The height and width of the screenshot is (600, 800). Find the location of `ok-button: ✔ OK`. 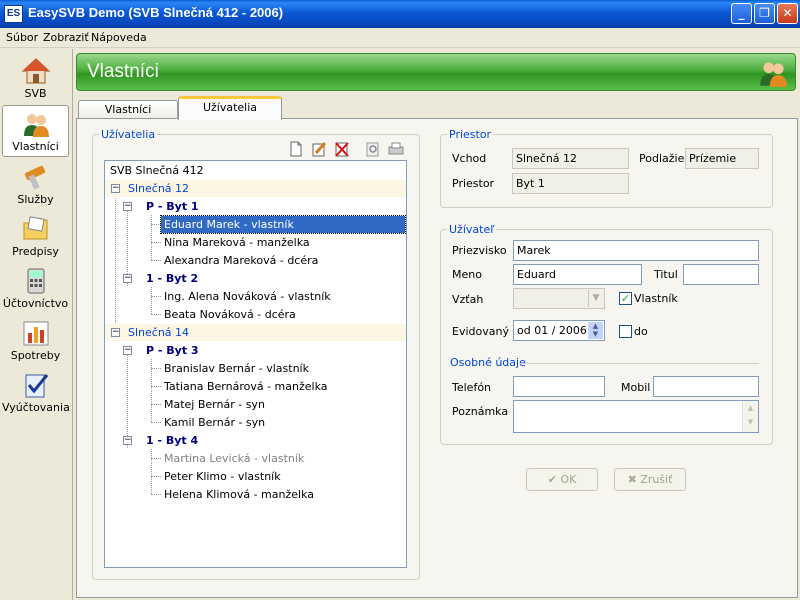

ok-button: ✔ OK is located at coordinates (562, 479).